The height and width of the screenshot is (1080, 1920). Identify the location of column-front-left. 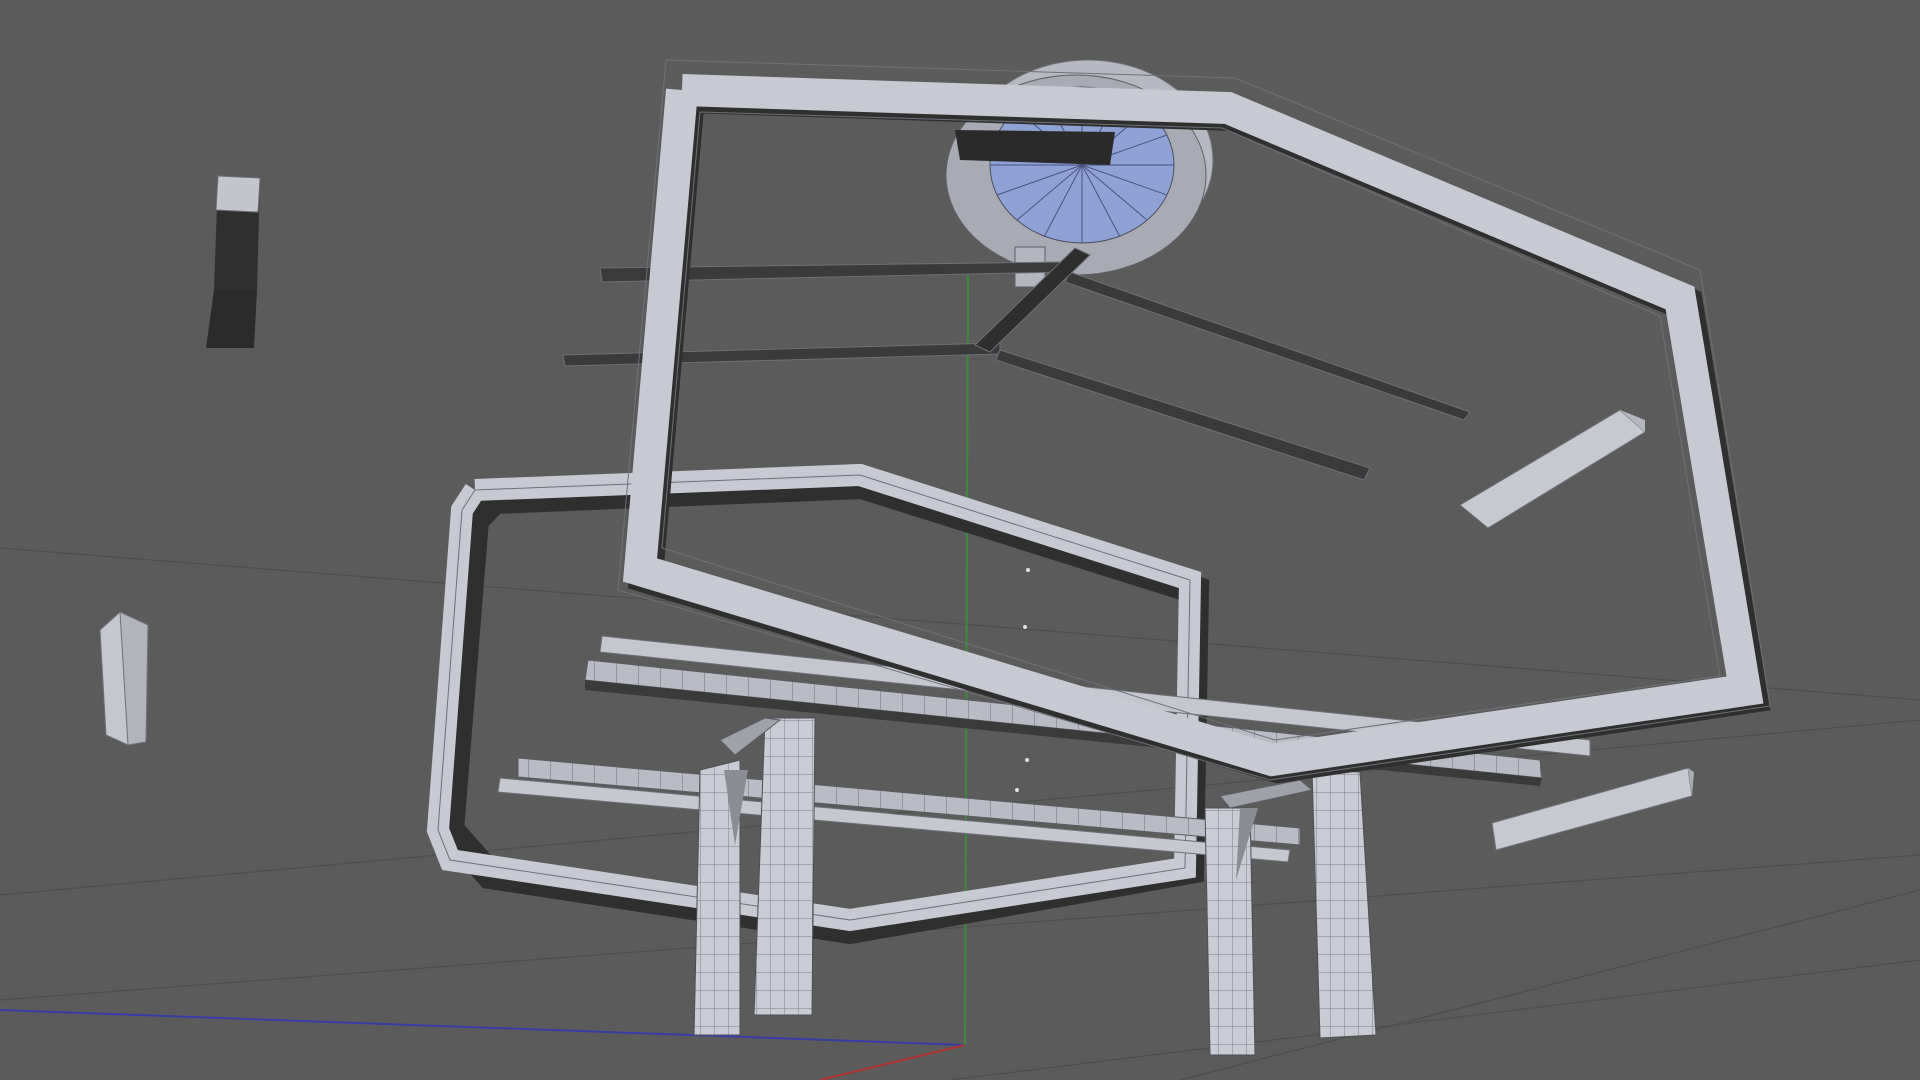
(720, 897).